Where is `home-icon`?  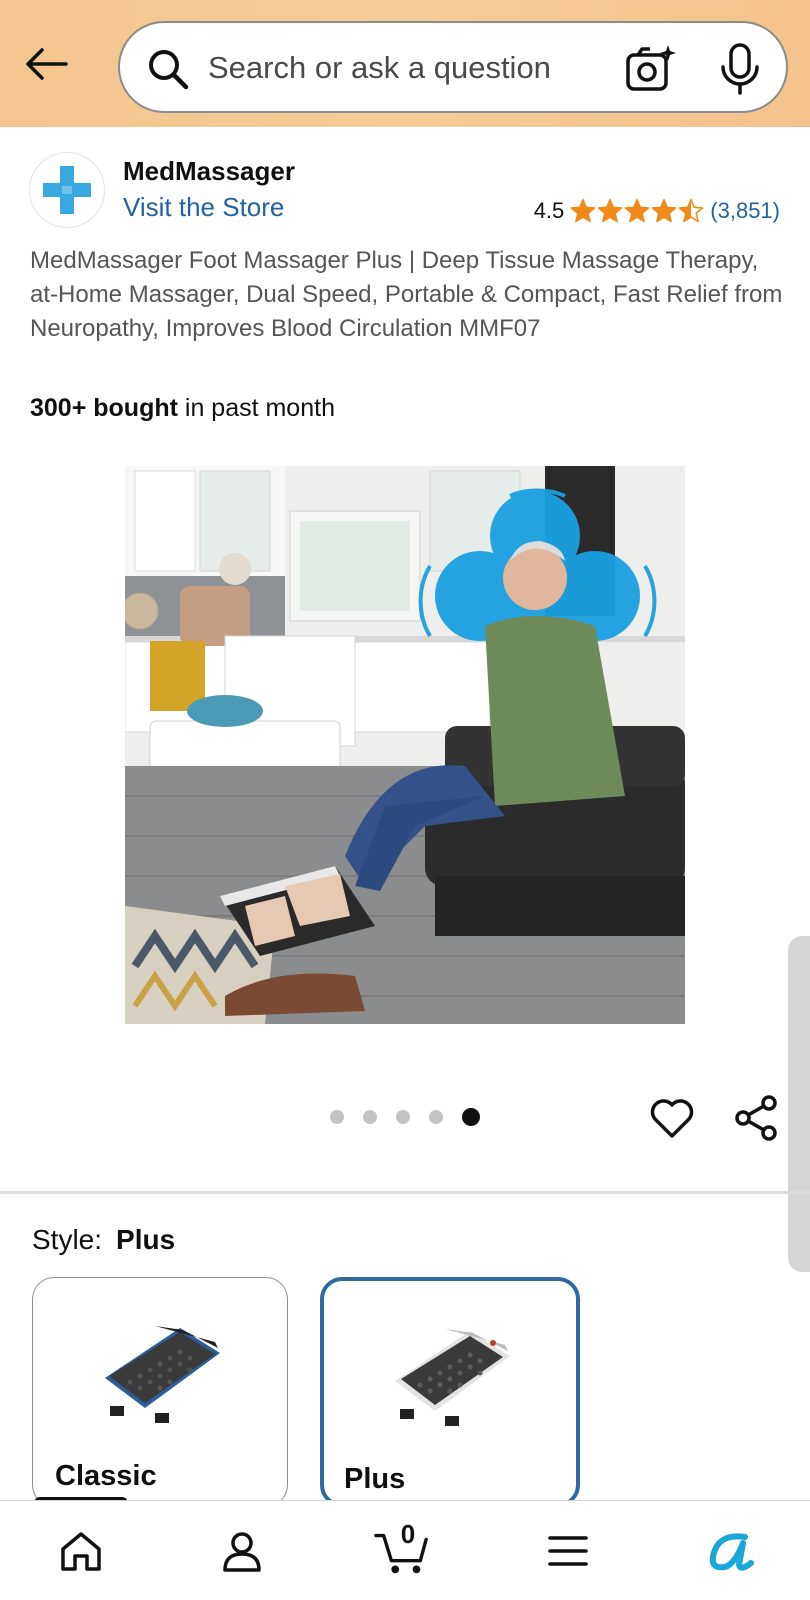 home-icon is located at coordinates (81, 1551).